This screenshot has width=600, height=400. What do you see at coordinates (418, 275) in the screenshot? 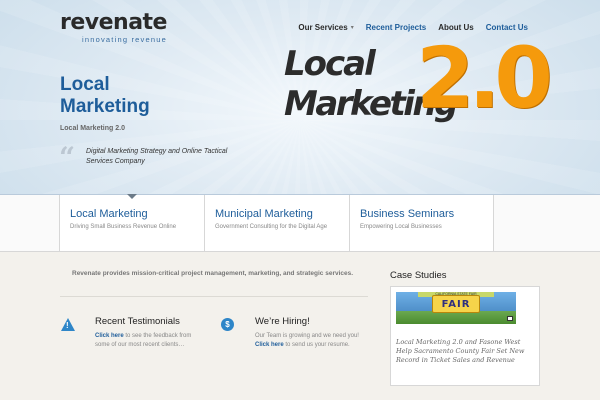
I see `case-studies-title: Case Studies` at bounding box center [418, 275].